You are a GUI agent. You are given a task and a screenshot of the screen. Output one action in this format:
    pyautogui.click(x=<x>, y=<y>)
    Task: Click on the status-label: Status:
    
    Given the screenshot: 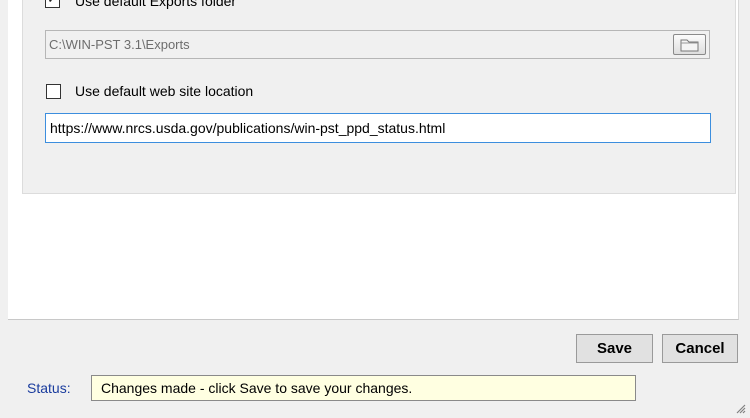 What is the action you would take?
    pyautogui.click(x=49, y=388)
    